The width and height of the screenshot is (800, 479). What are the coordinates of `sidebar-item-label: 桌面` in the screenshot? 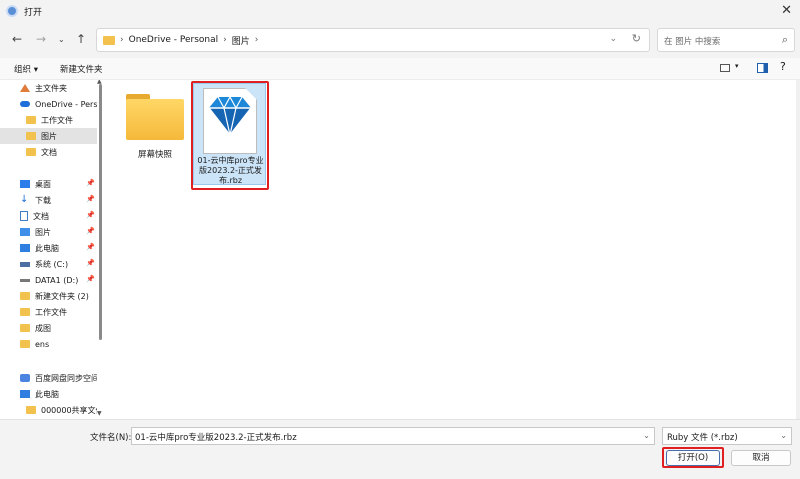 It's located at (43, 184).